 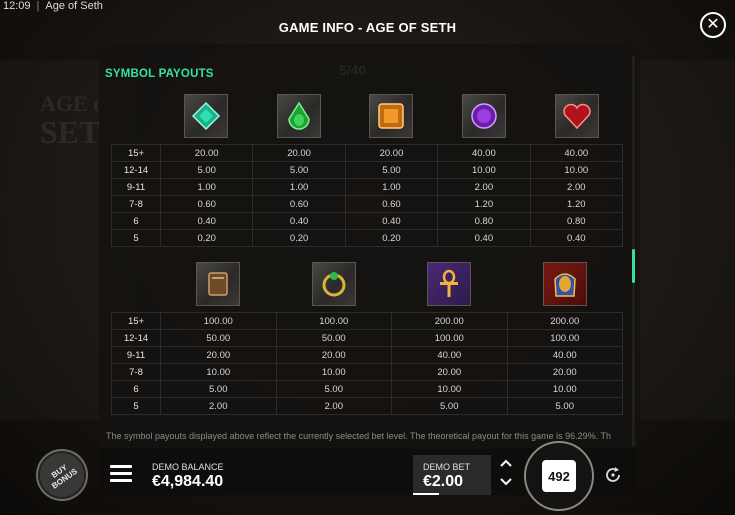 What do you see at coordinates (136, 204) in the screenshot?
I see `symbol-count-label: 7-8` at bounding box center [136, 204].